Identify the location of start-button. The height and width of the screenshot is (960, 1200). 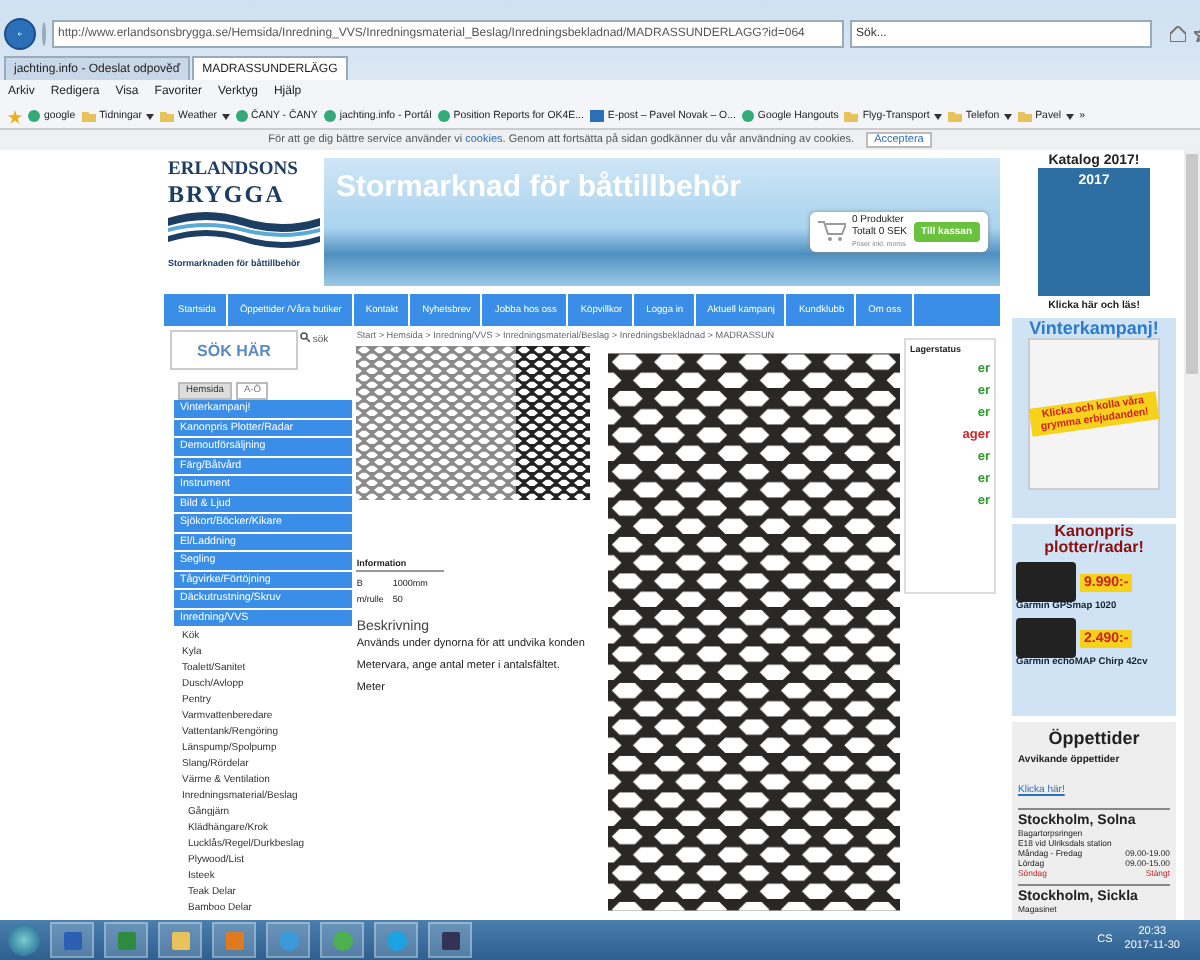
(24, 940).